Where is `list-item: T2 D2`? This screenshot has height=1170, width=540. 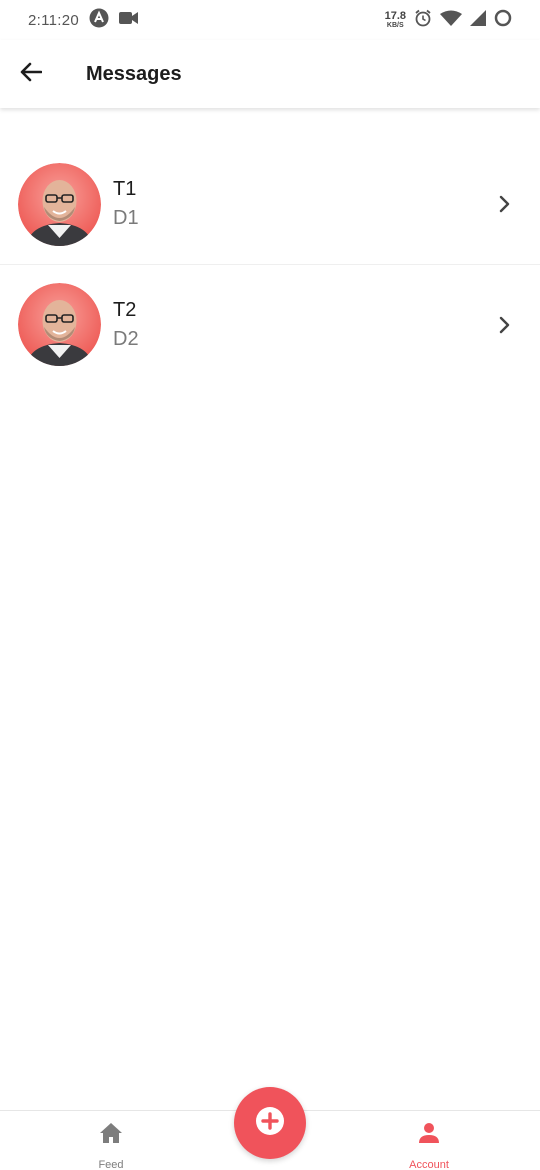 list-item: T2 D2 is located at coordinates (270, 324).